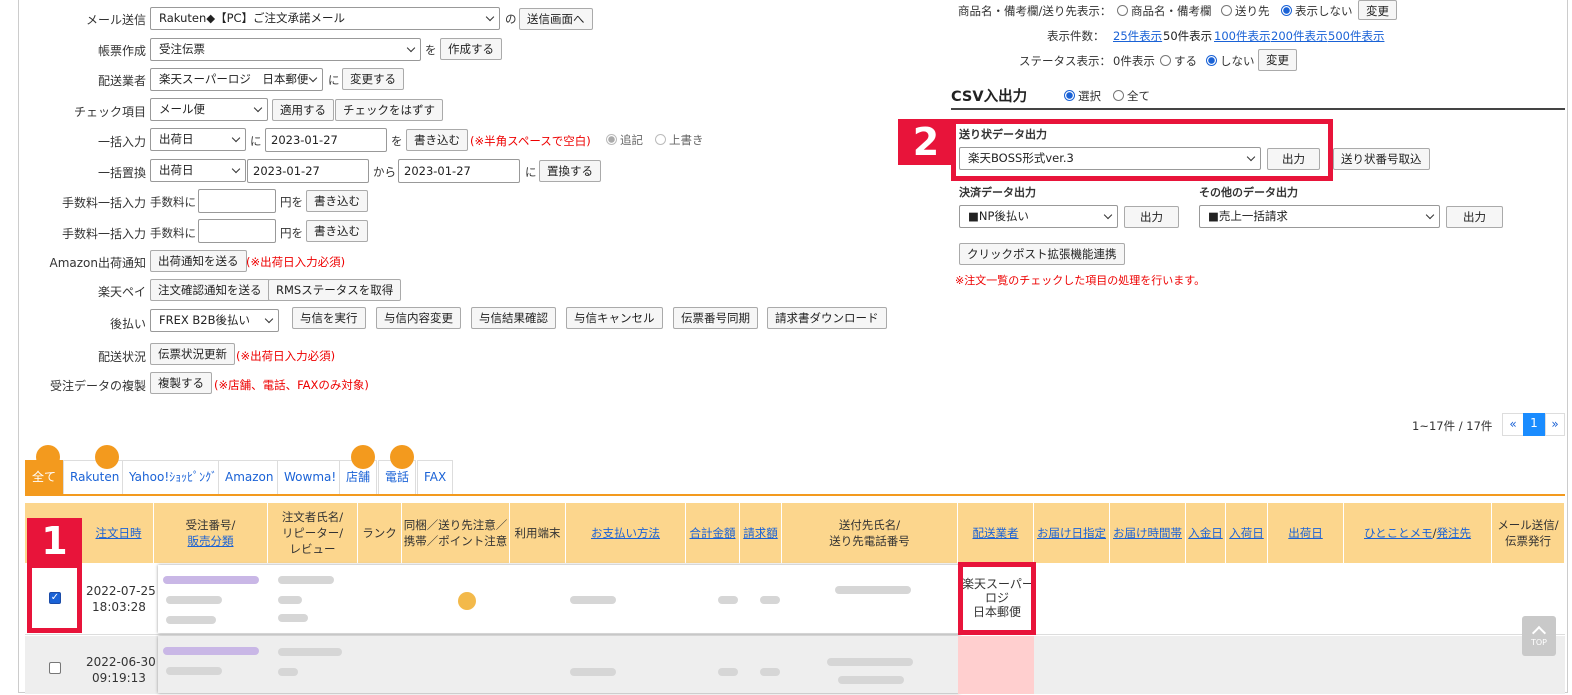 Image resolution: width=1572 pixels, height=695 pixels. What do you see at coordinates (459, 171) in the screenshot?
I see `replace-to-field: 2023-01-27` at bounding box center [459, 171].